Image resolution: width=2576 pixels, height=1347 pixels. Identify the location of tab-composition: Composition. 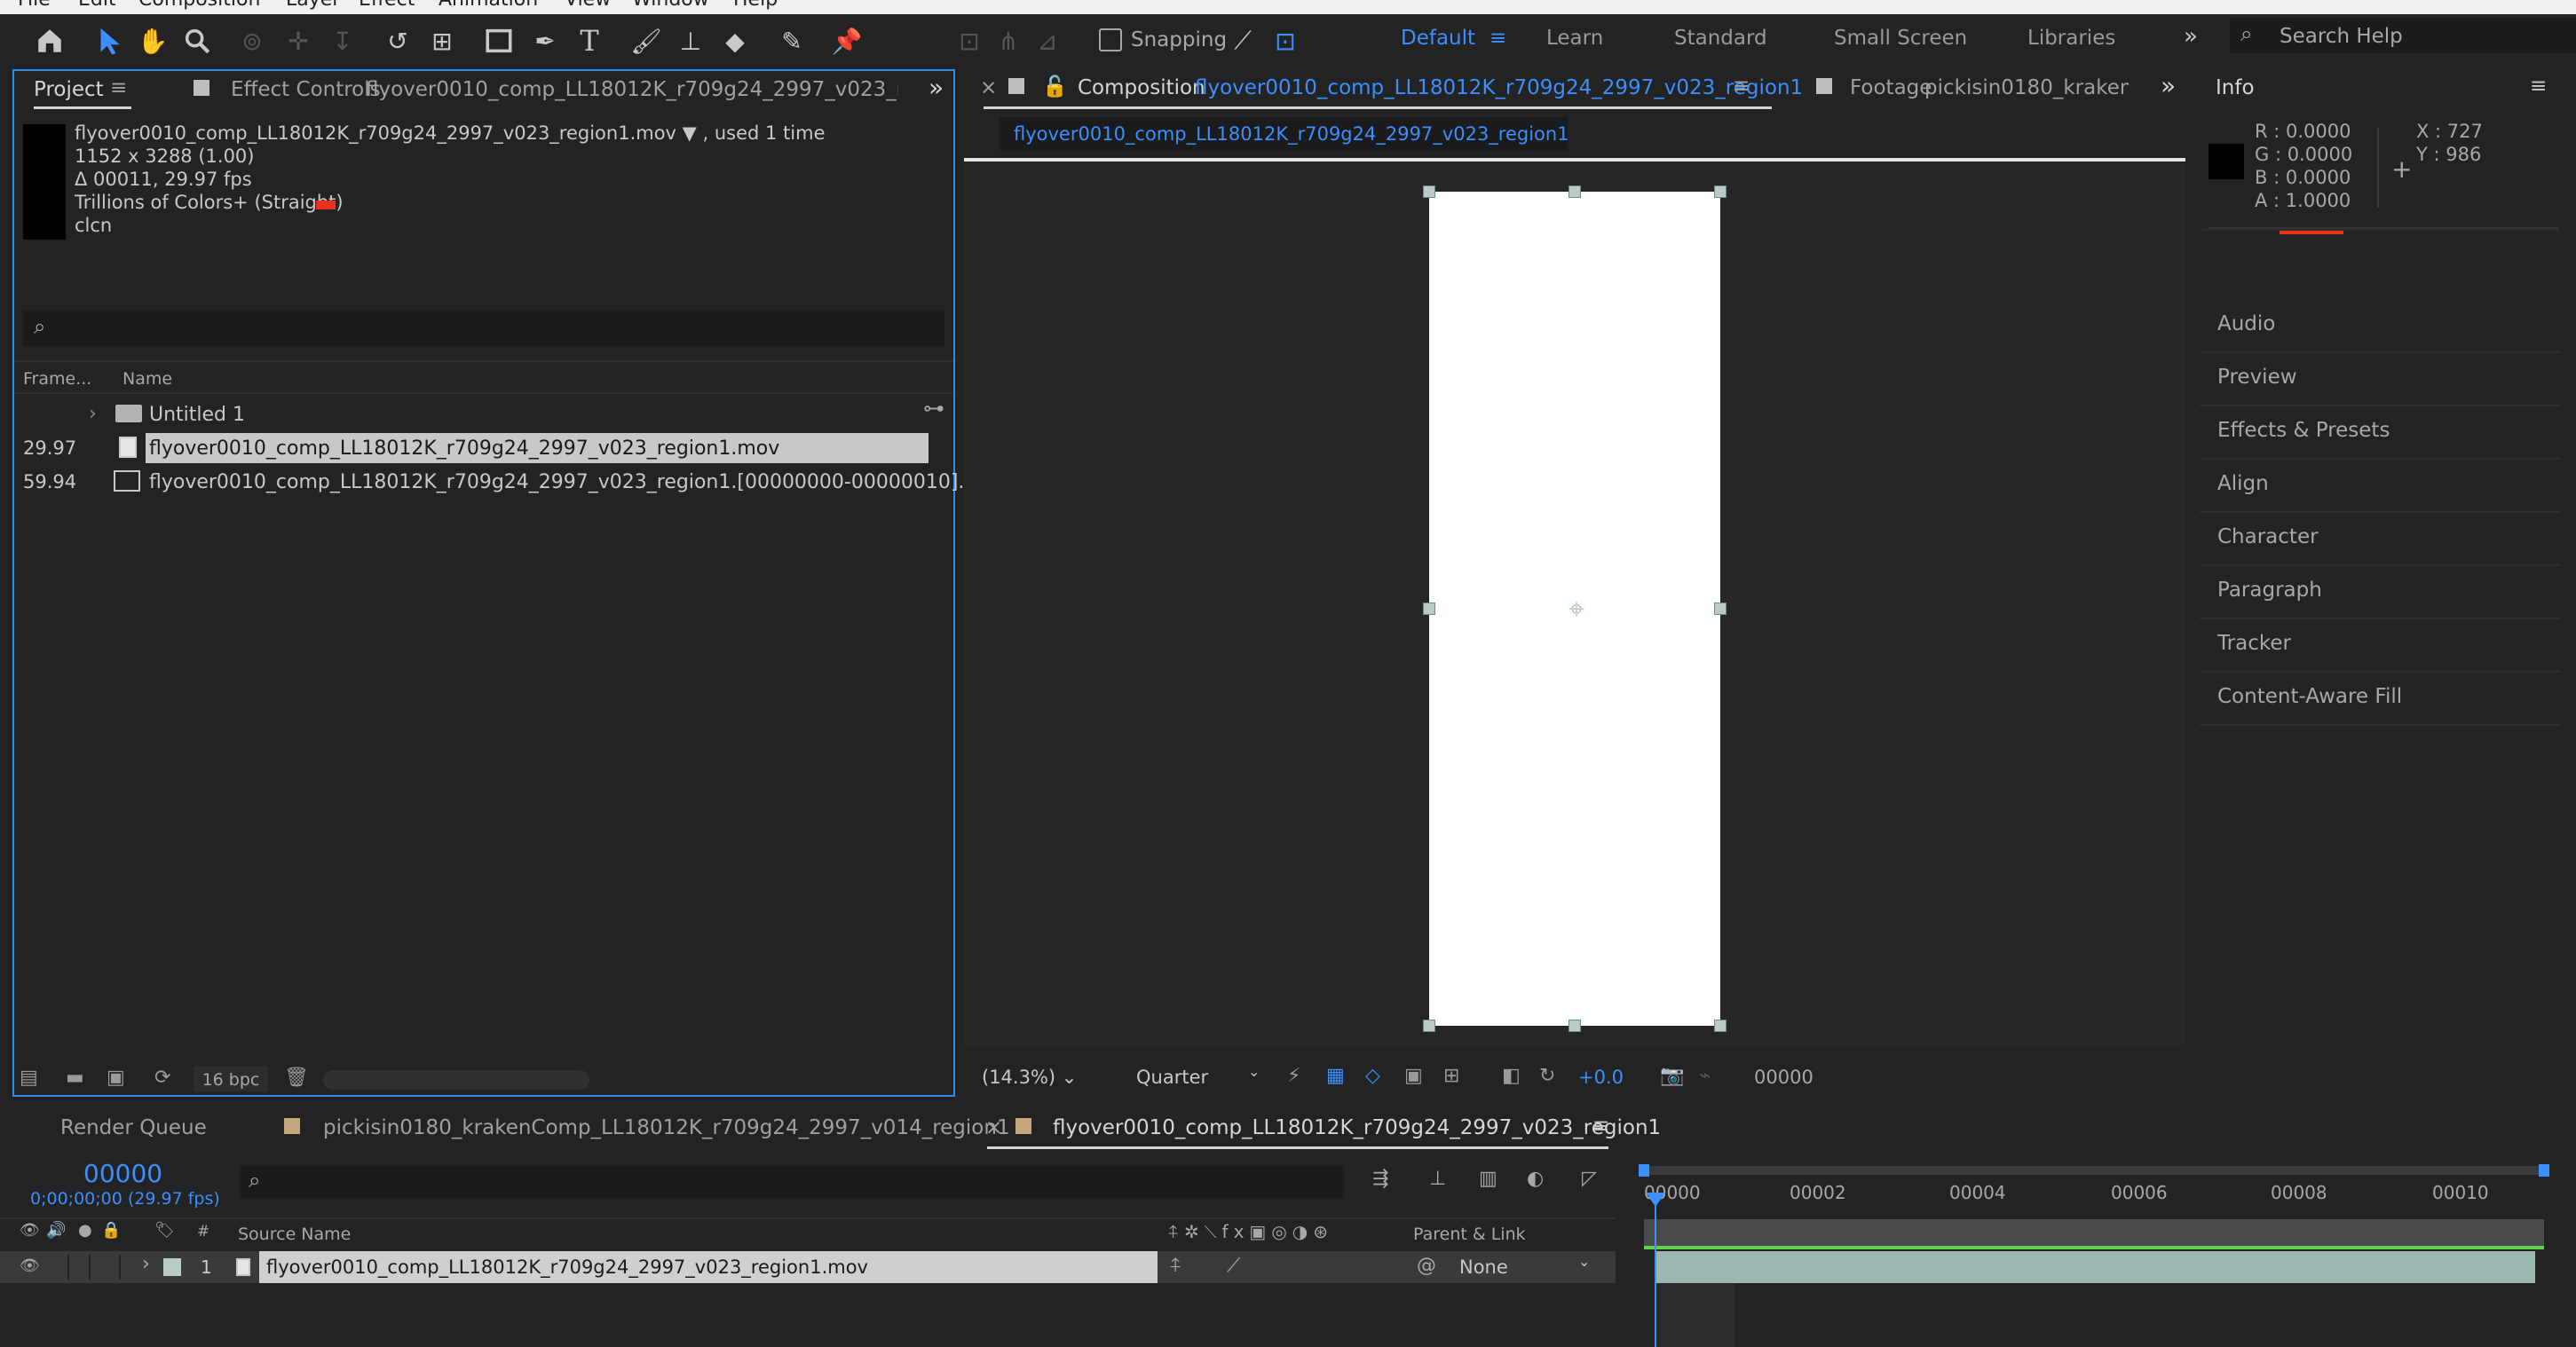
(1141, 87).